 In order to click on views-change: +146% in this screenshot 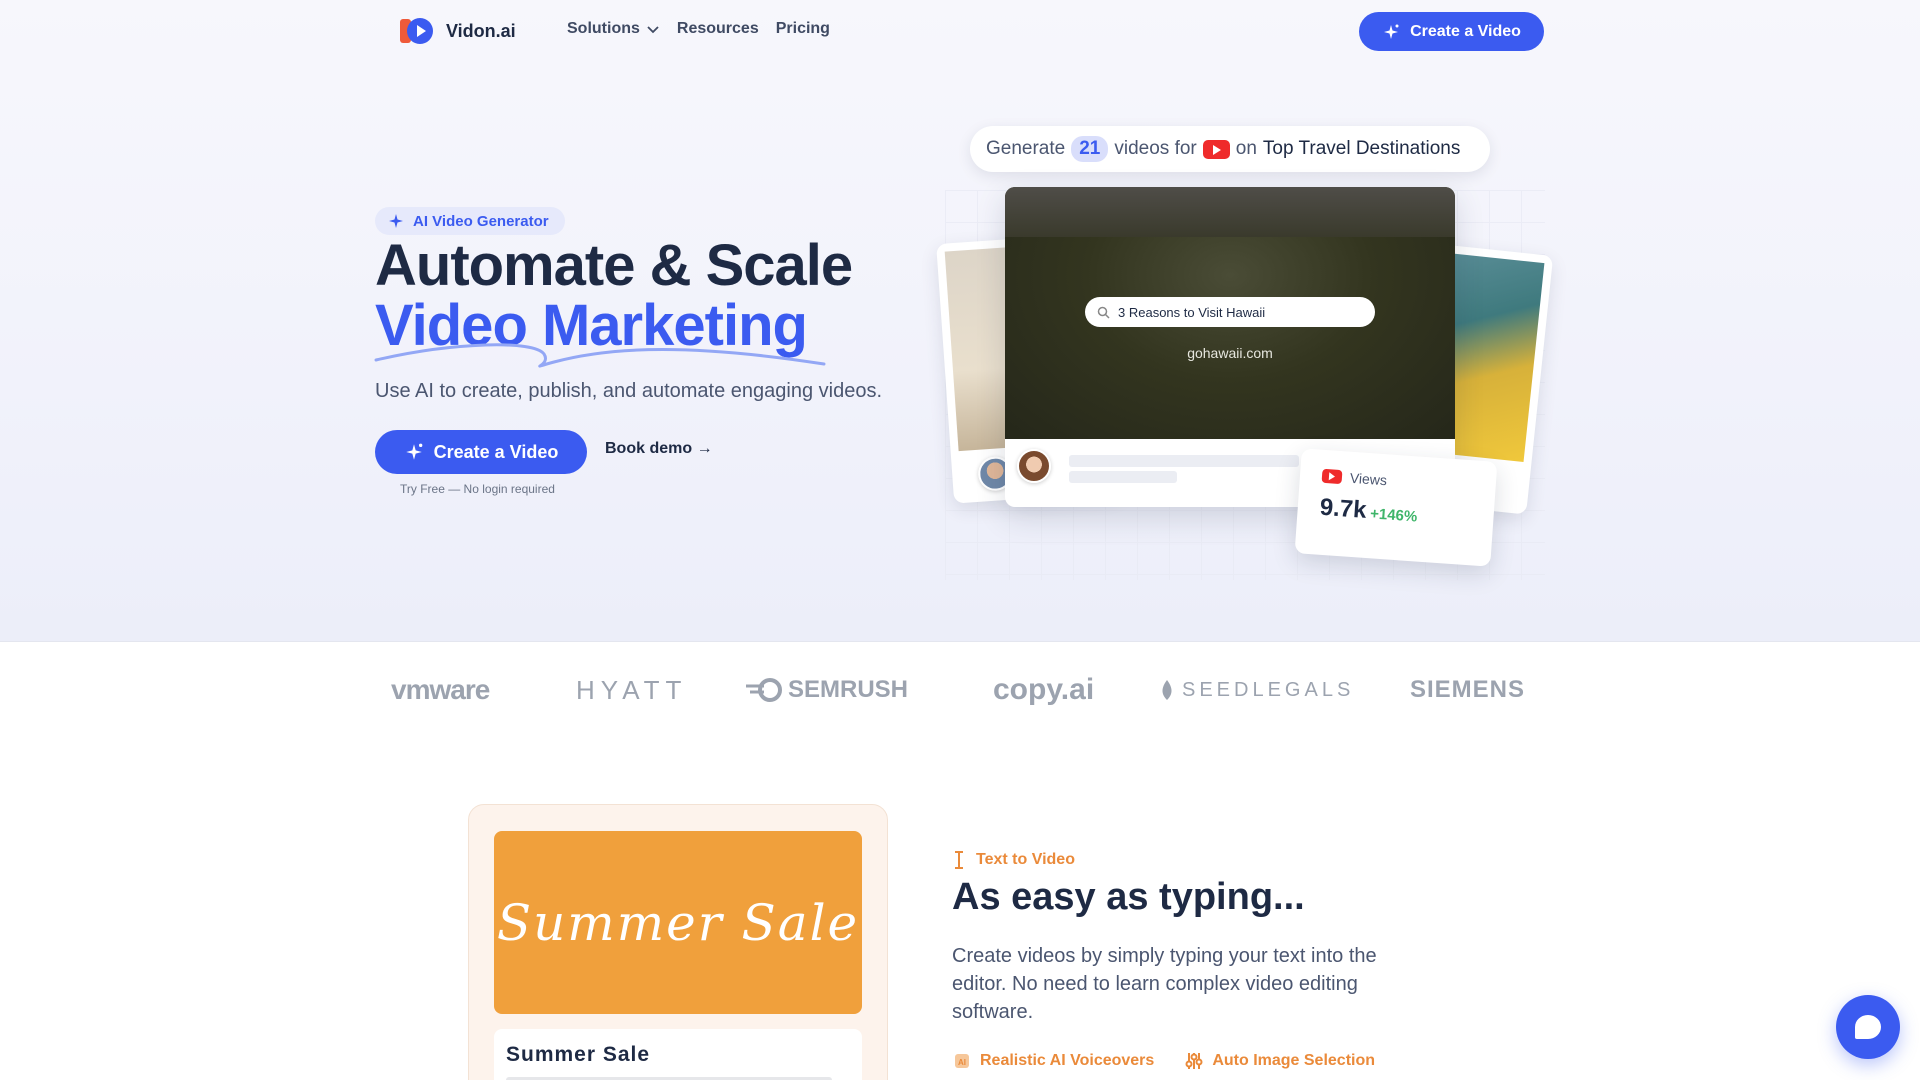, I will do `click(1393, 515)`.